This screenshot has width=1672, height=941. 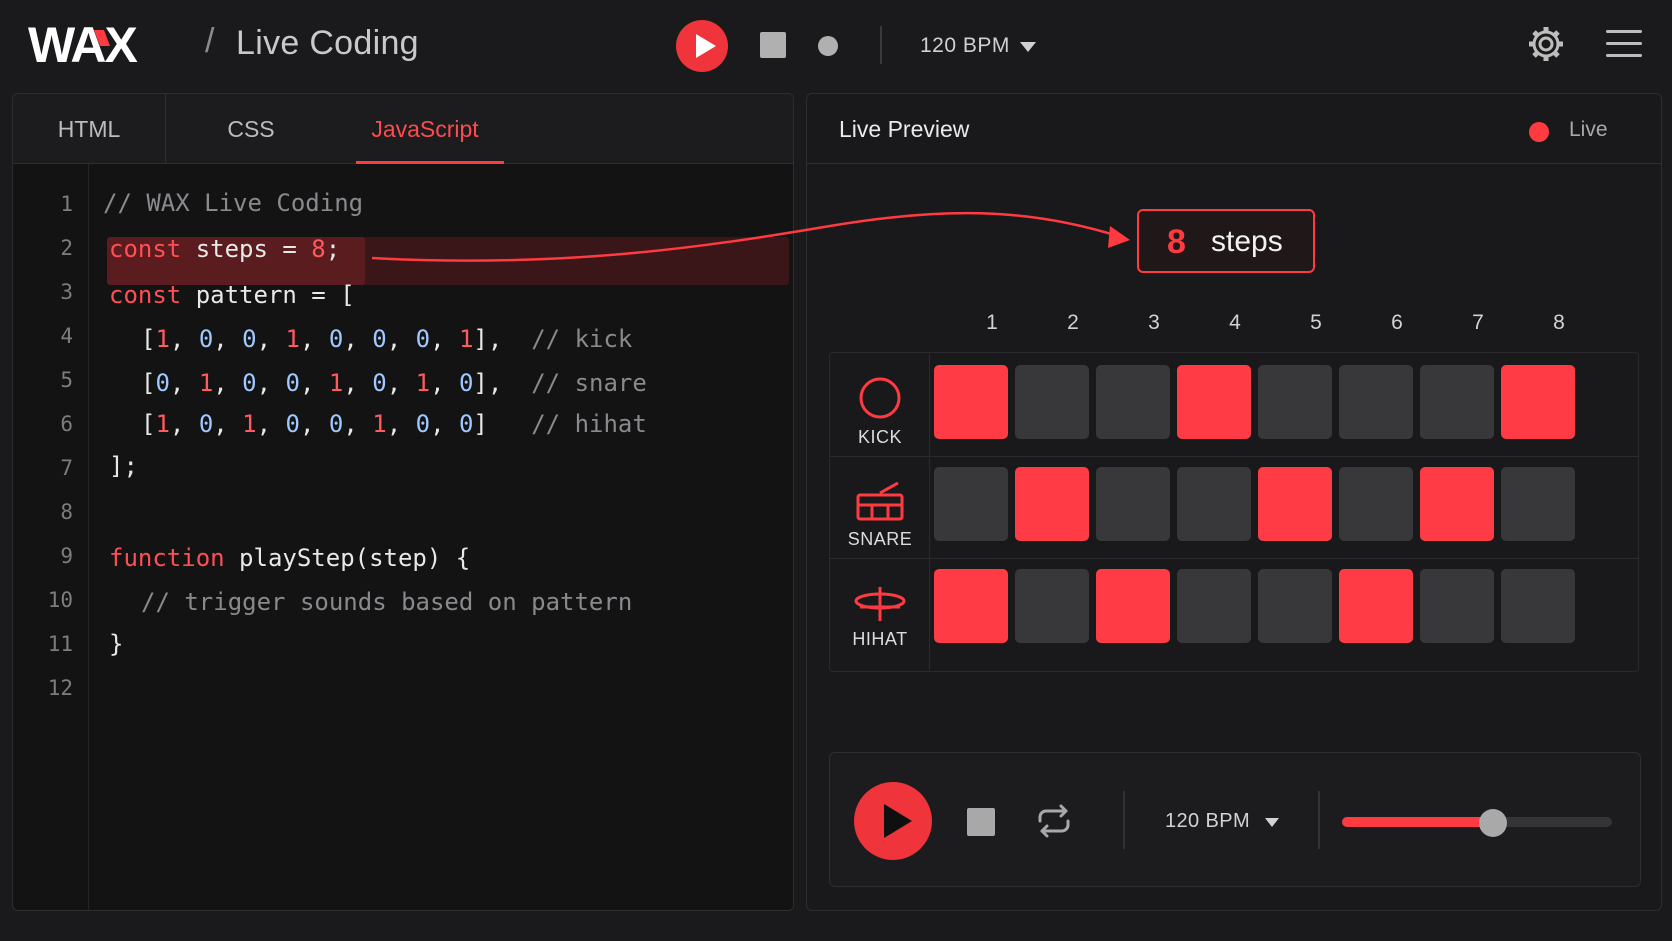 I want to click on play-button, so click(x=702, y=46).